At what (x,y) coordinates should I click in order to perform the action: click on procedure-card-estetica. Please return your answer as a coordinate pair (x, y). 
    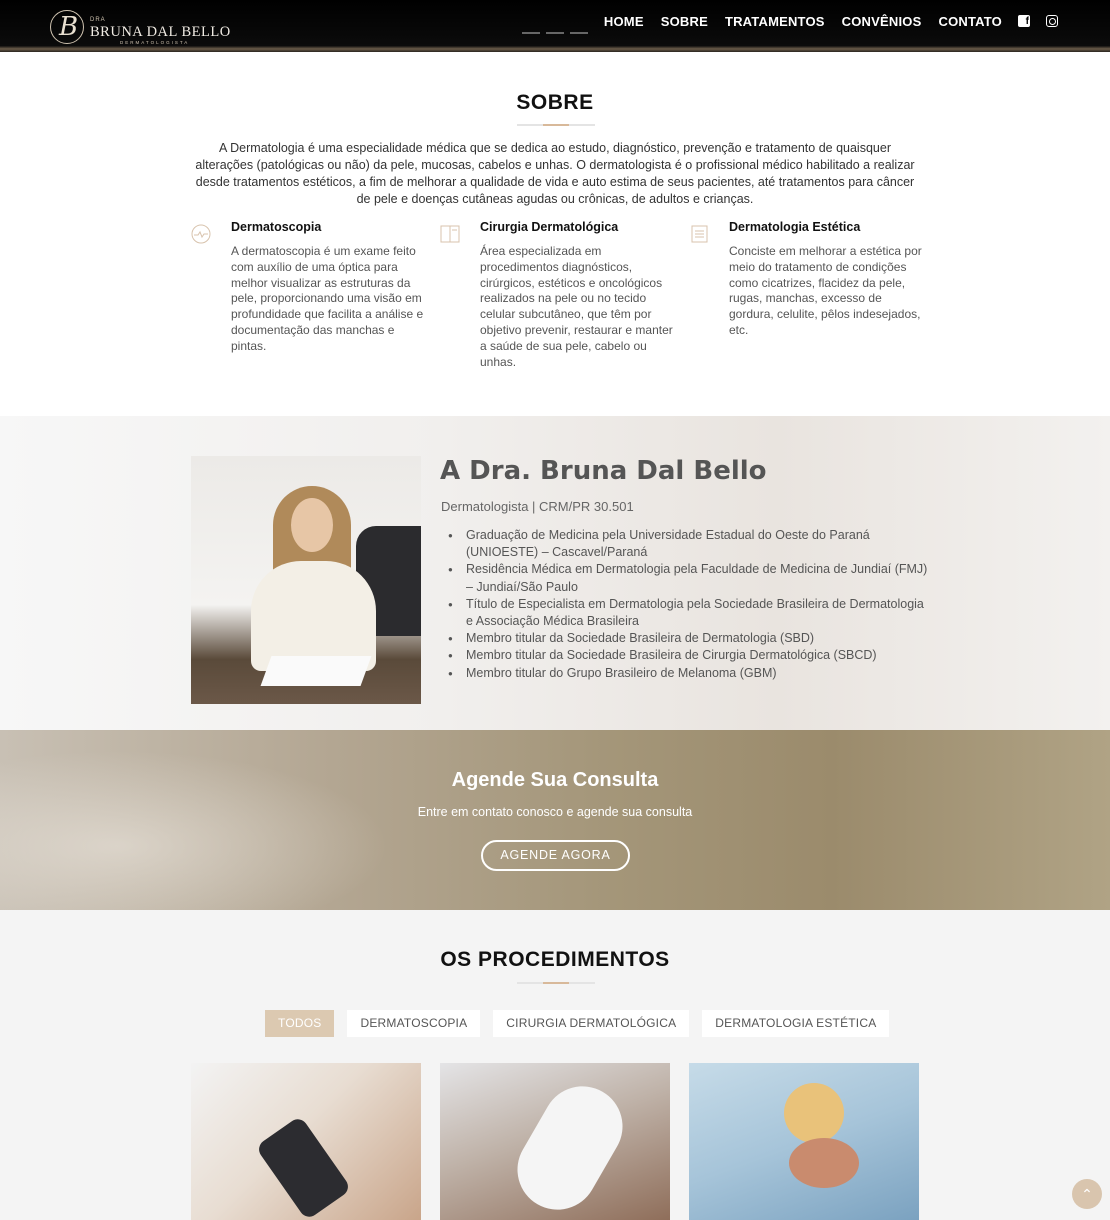
    Looking at the image, I should click on (804, 1141).